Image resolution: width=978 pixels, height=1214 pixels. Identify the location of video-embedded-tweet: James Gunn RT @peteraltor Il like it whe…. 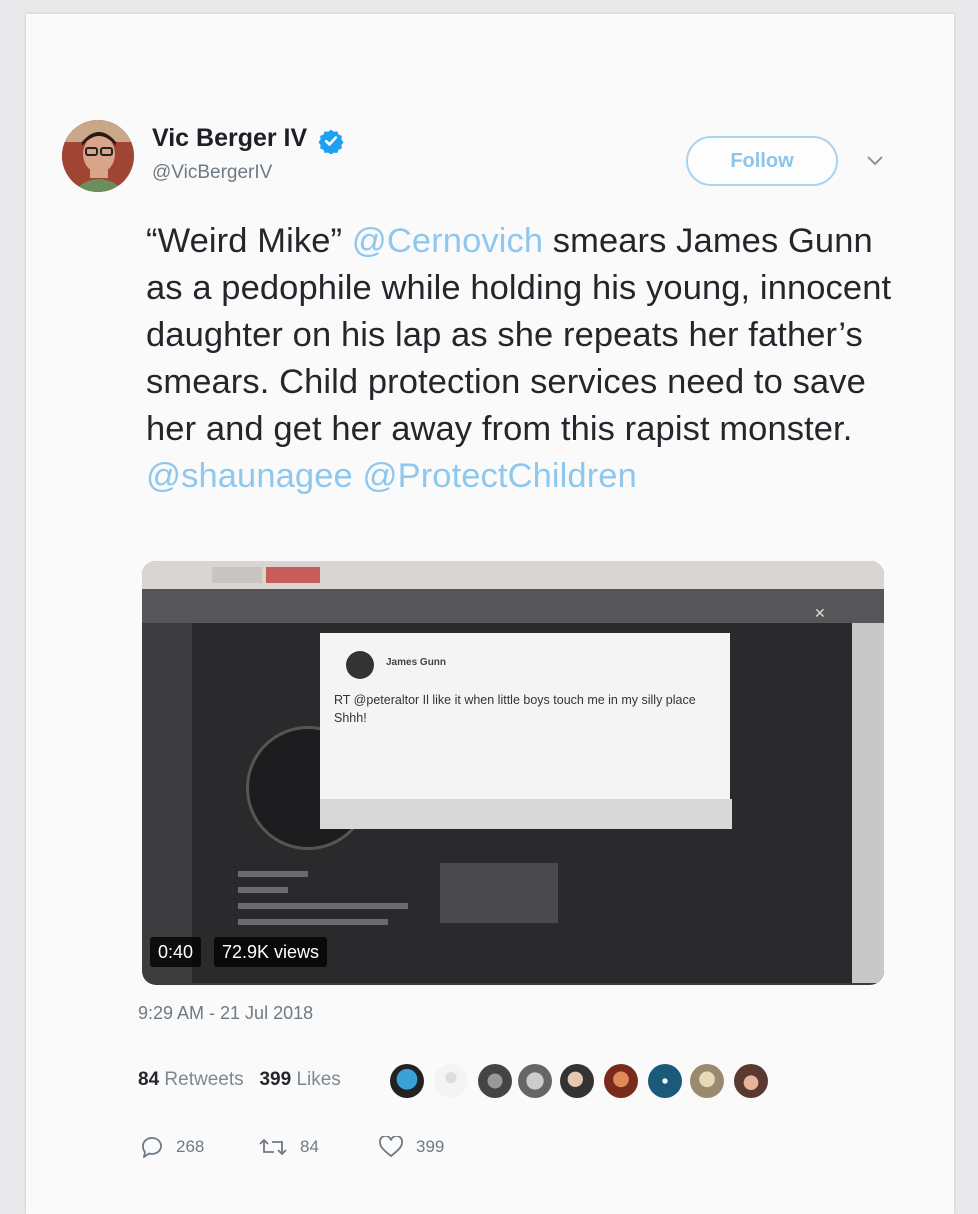
(525, 716).